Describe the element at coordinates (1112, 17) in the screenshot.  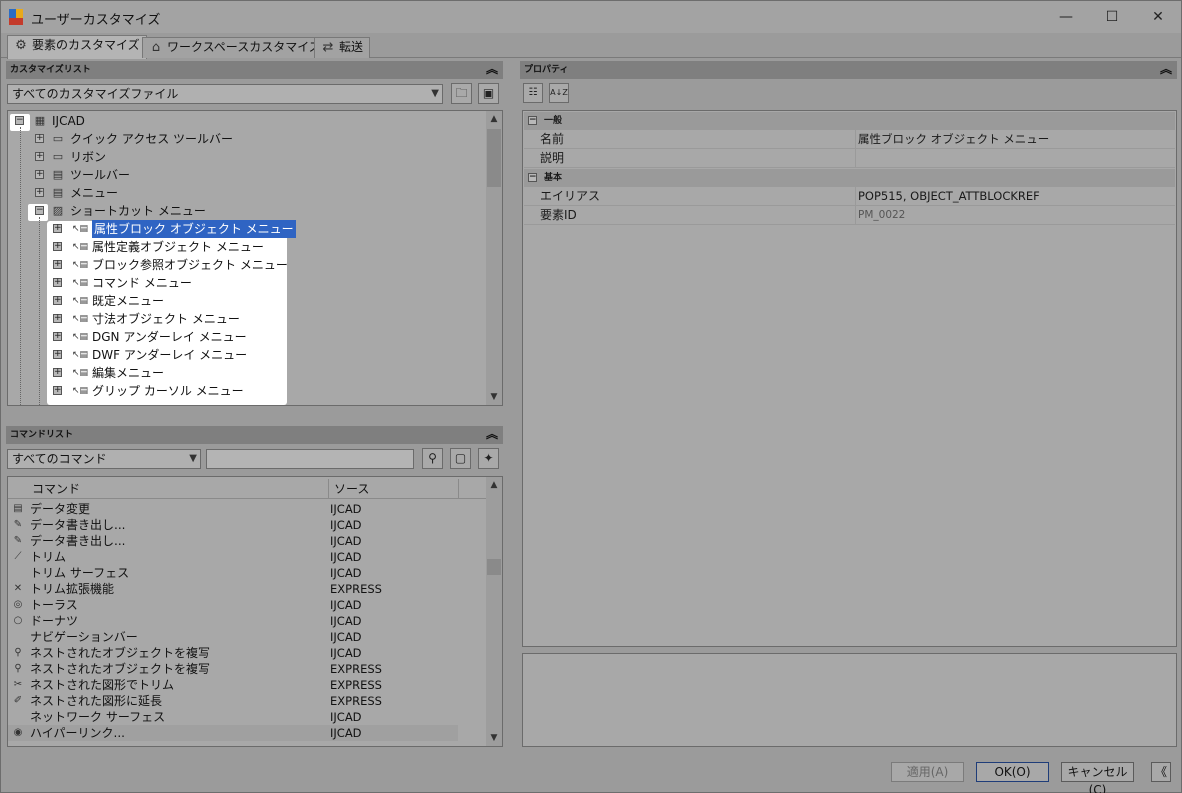
I see `maximize-button: ☐` at that location.